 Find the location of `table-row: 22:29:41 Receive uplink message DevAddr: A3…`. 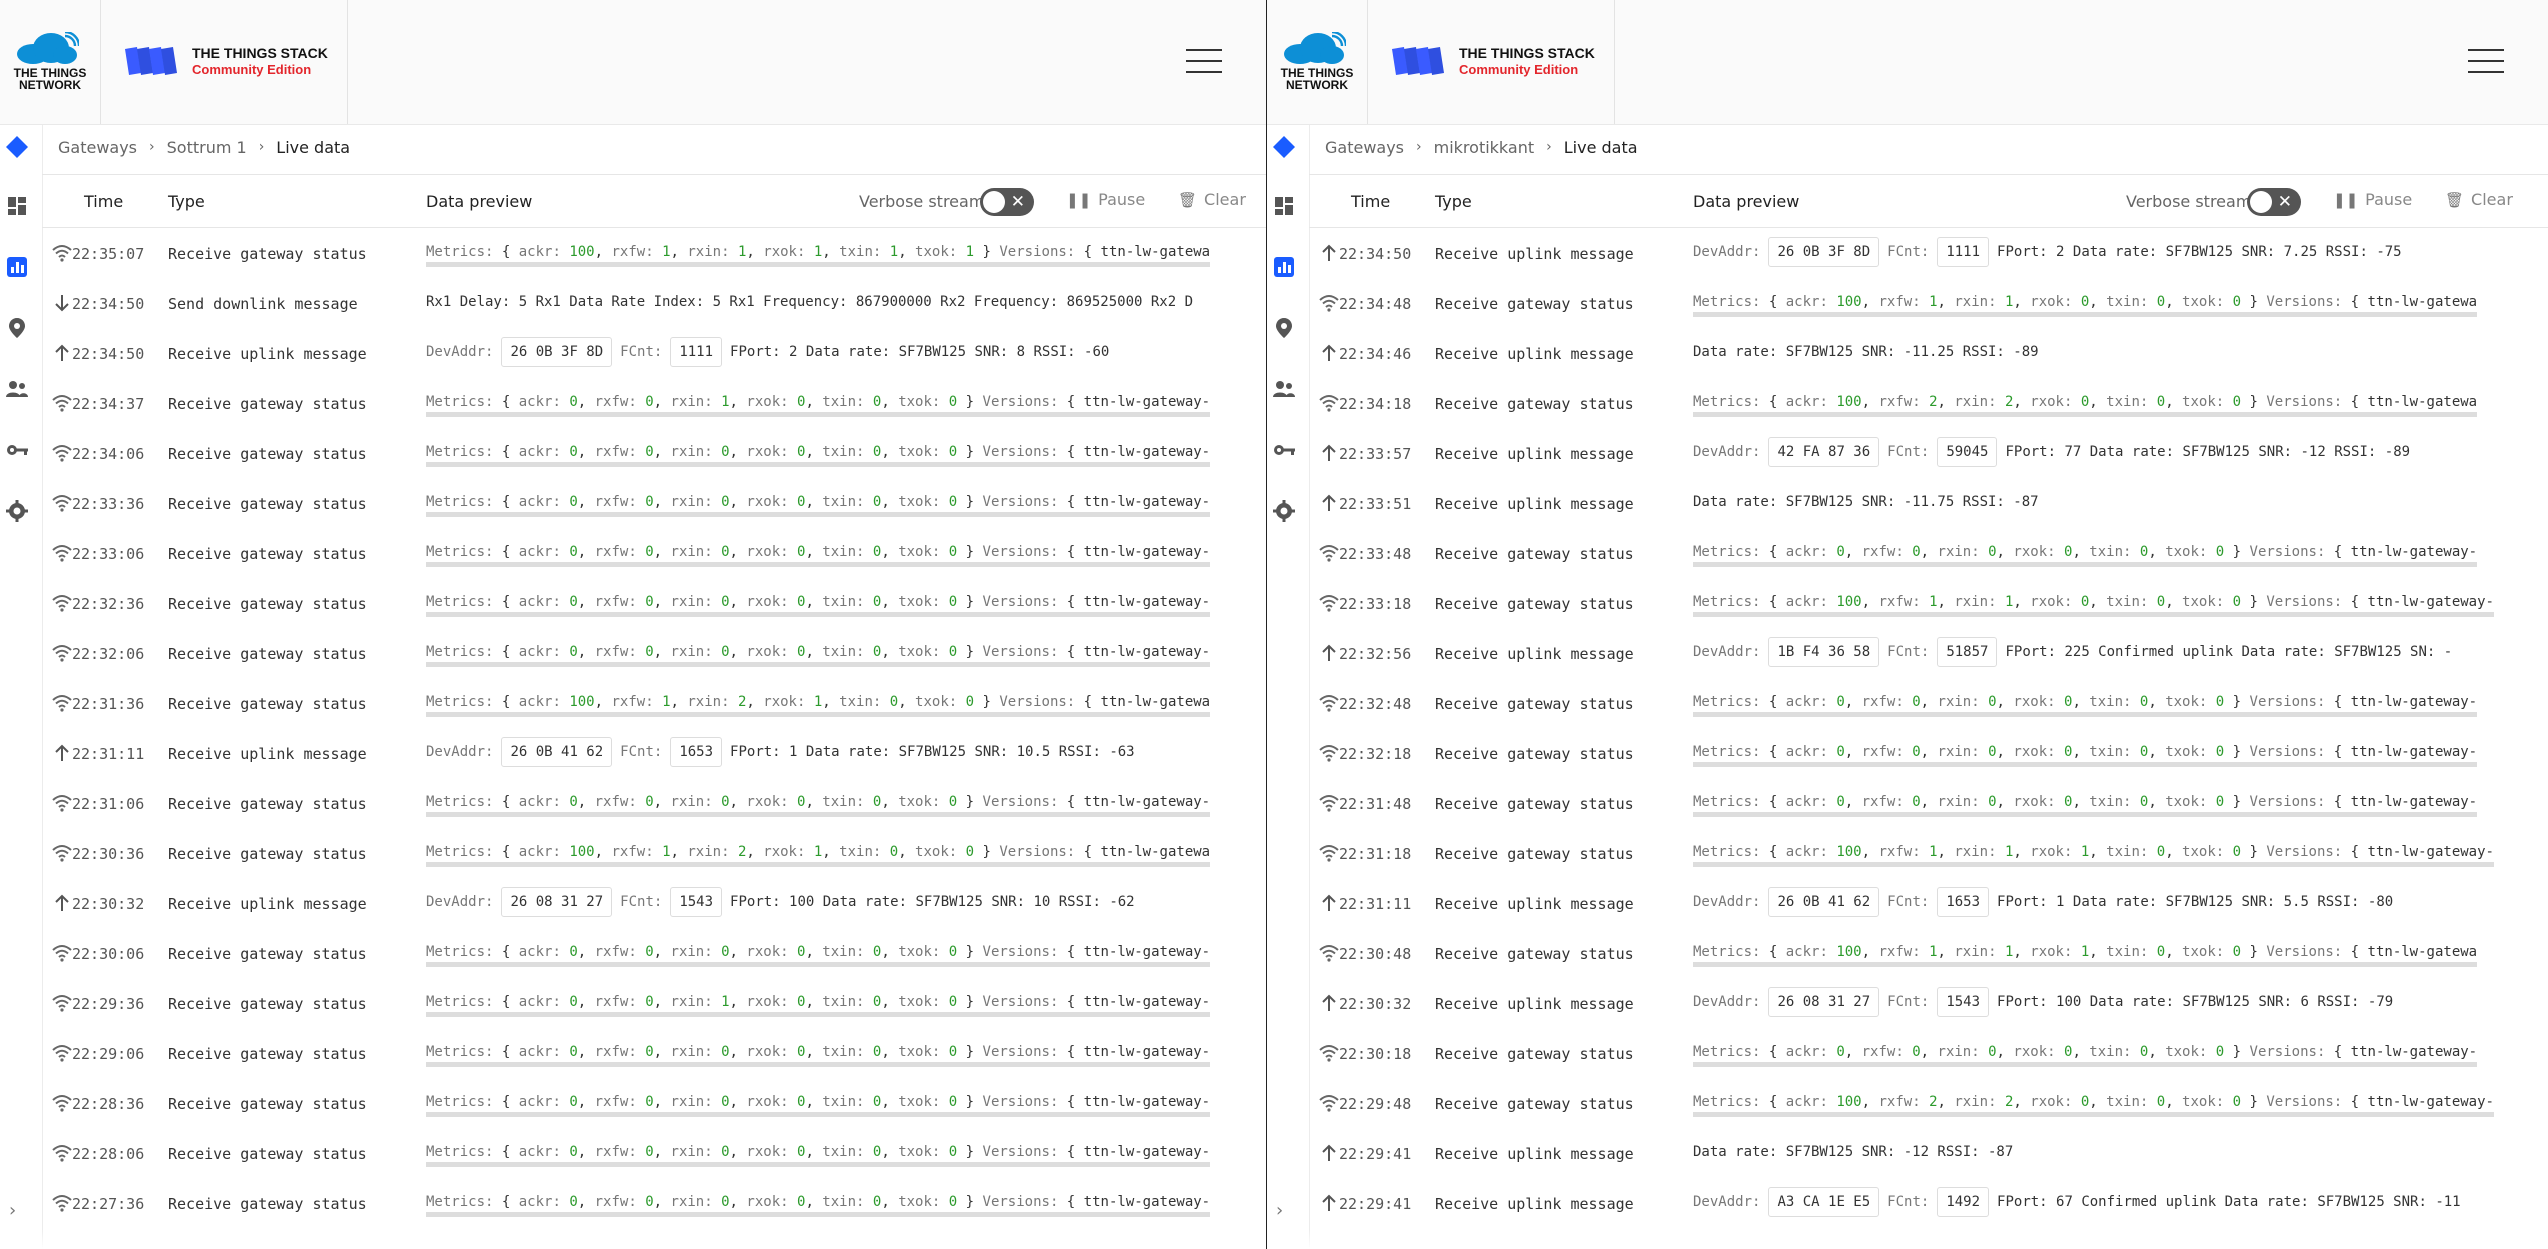

table-row: 22:29:41 Receive uplink message DevAddr: A3… is located at coordinates (1928, 1203).